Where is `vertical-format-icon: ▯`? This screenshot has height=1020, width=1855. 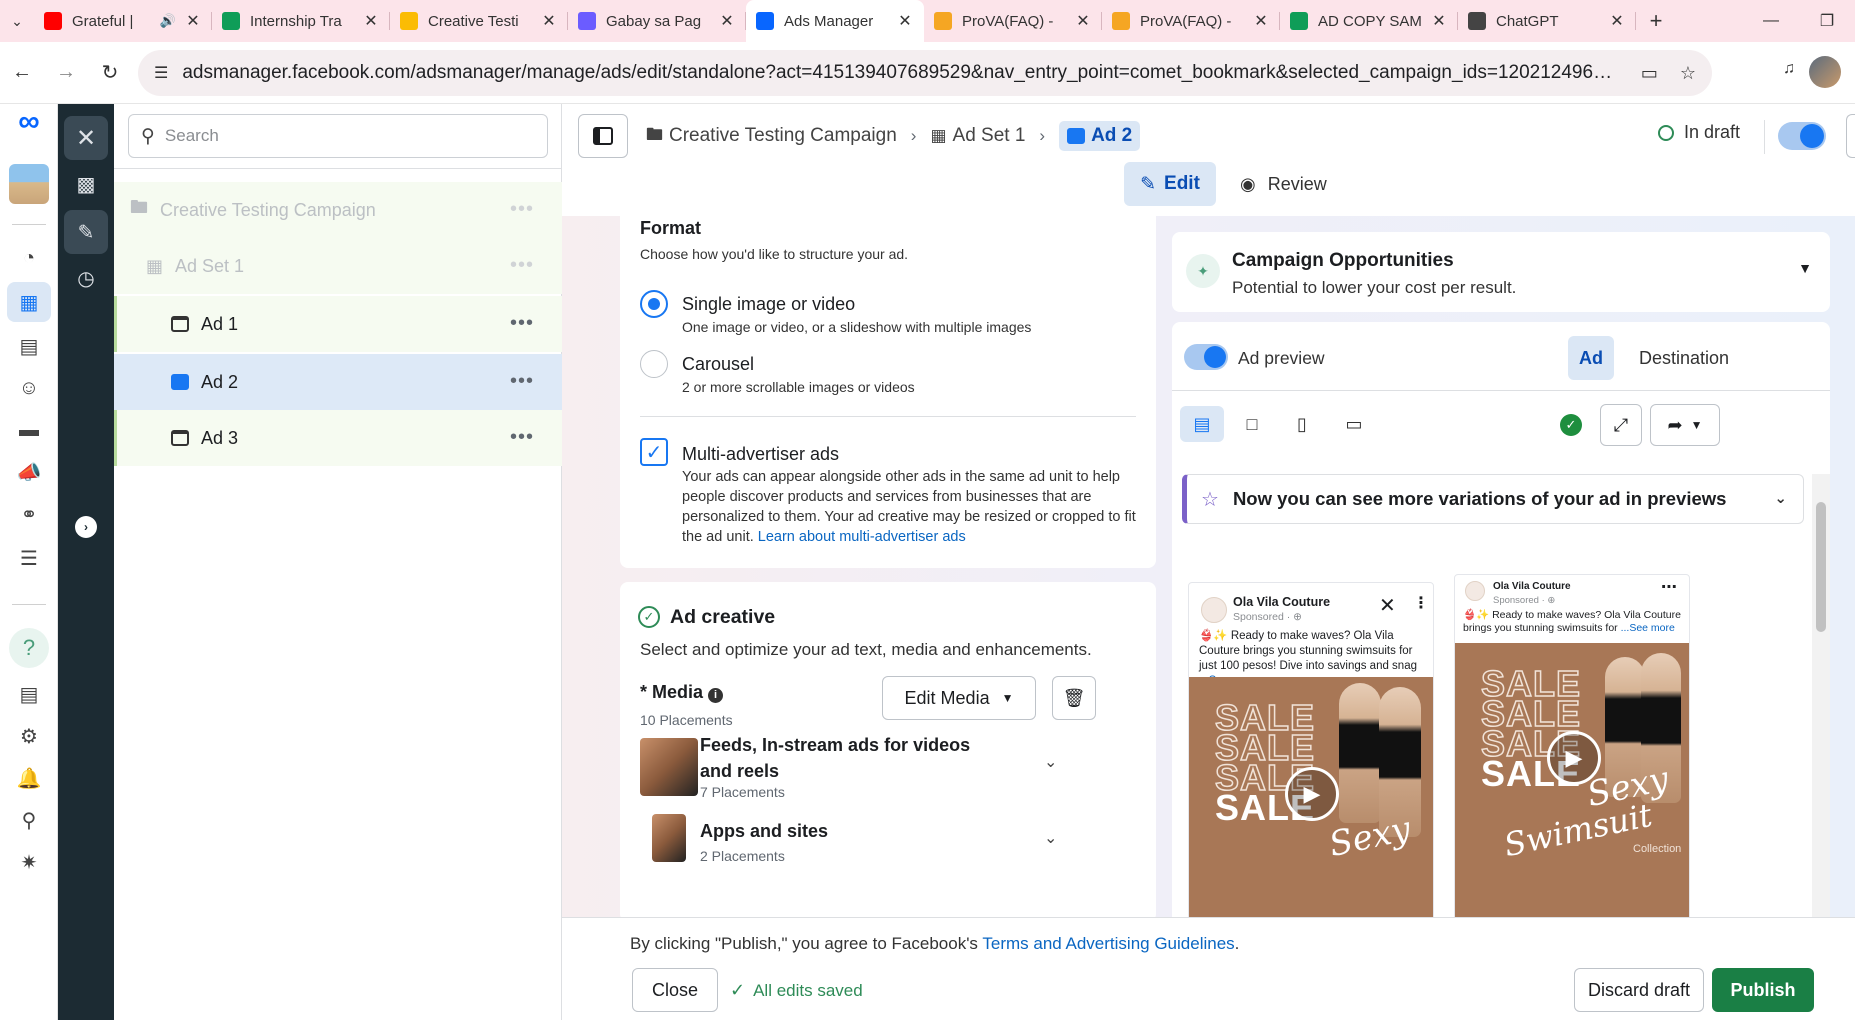
vertical-format-icon: ▯ is located at coordinates (1302, 424).